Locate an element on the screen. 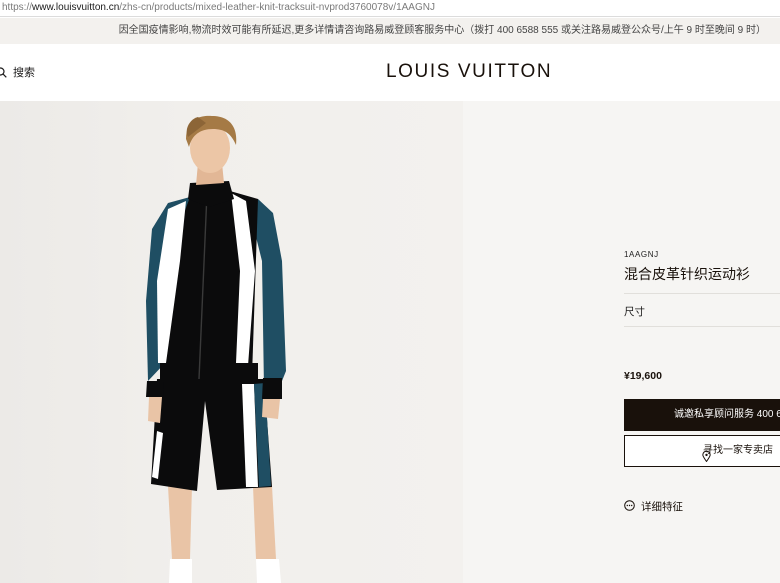  contact-advisor-button: 诚邀私享顾问服务 400 6588 555 is located at coordinates (702, 415).